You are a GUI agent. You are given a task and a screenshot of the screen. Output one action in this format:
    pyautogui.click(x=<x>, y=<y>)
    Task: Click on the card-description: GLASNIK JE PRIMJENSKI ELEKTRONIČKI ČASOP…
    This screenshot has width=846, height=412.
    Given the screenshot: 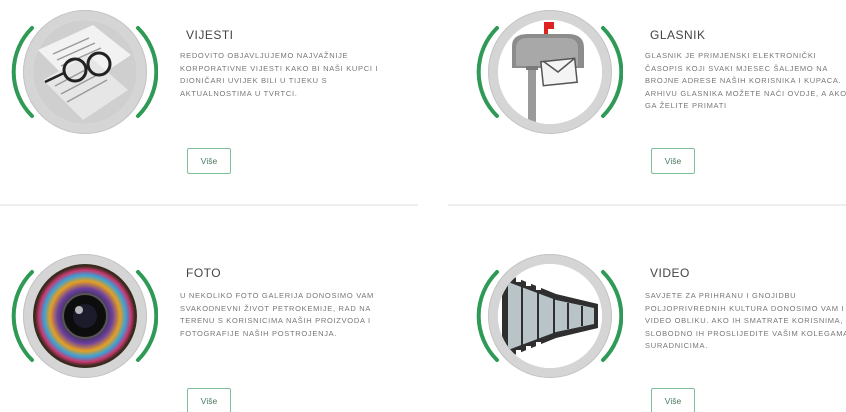 What is the action you would take?
    pyautogui.click(x=745, y=81)
    